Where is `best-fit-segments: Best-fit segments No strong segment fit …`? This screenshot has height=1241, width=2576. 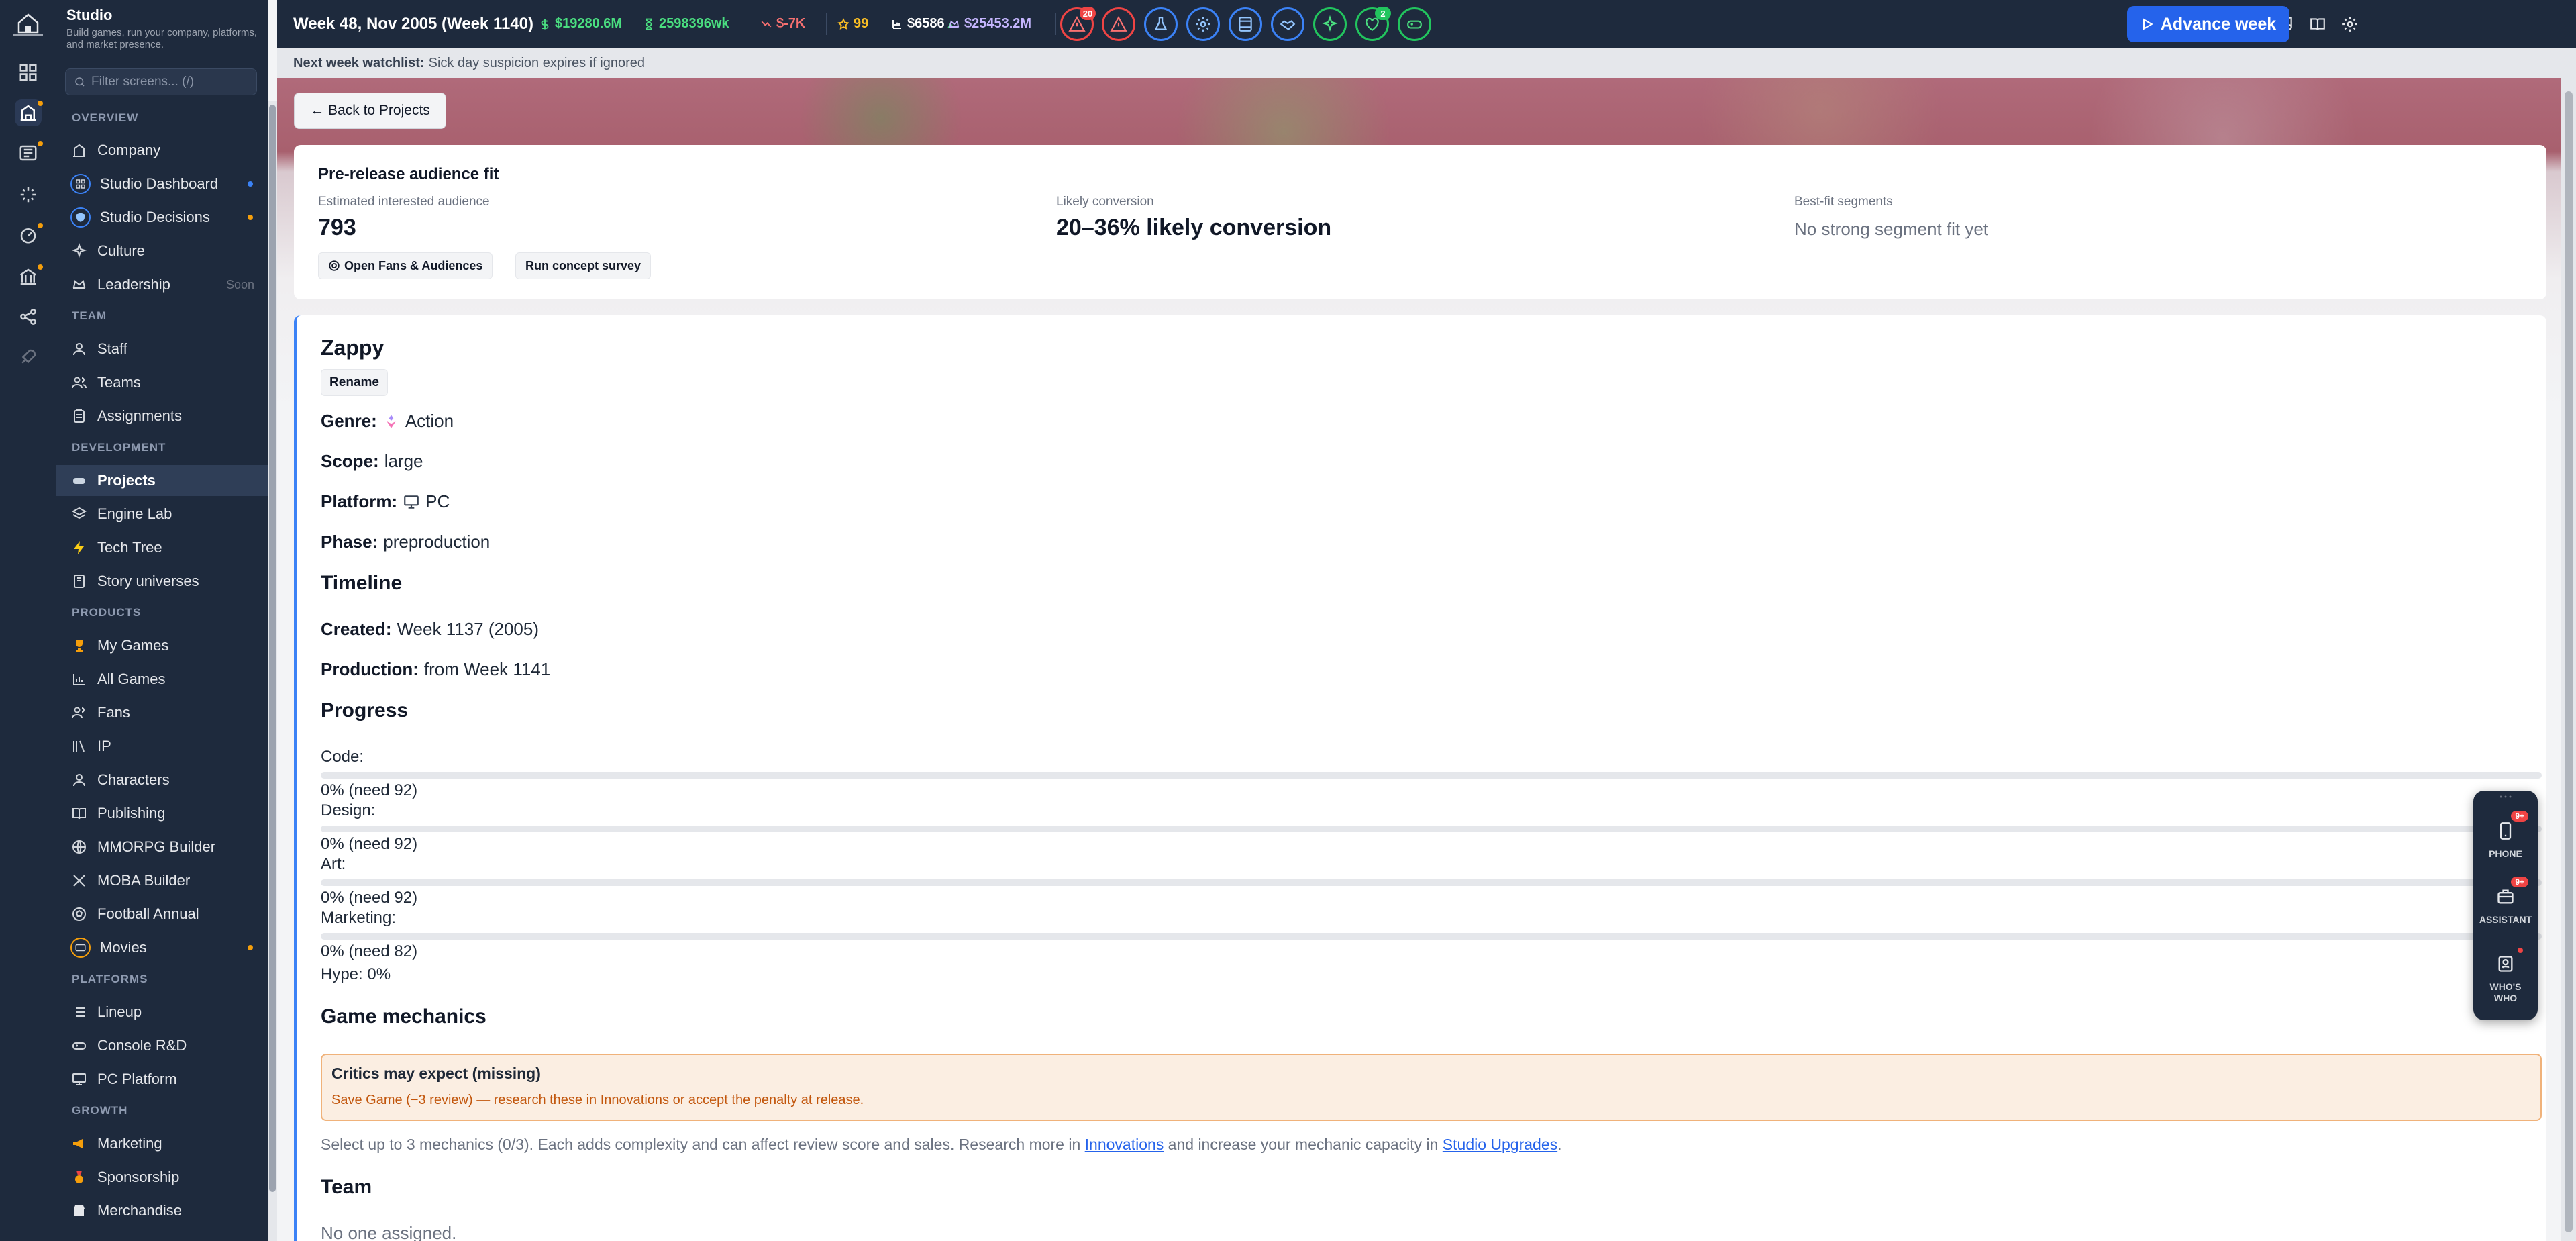 best-fit-segments: Best-fit segments No strong segment fit … is located at coordinates (1891, 217).